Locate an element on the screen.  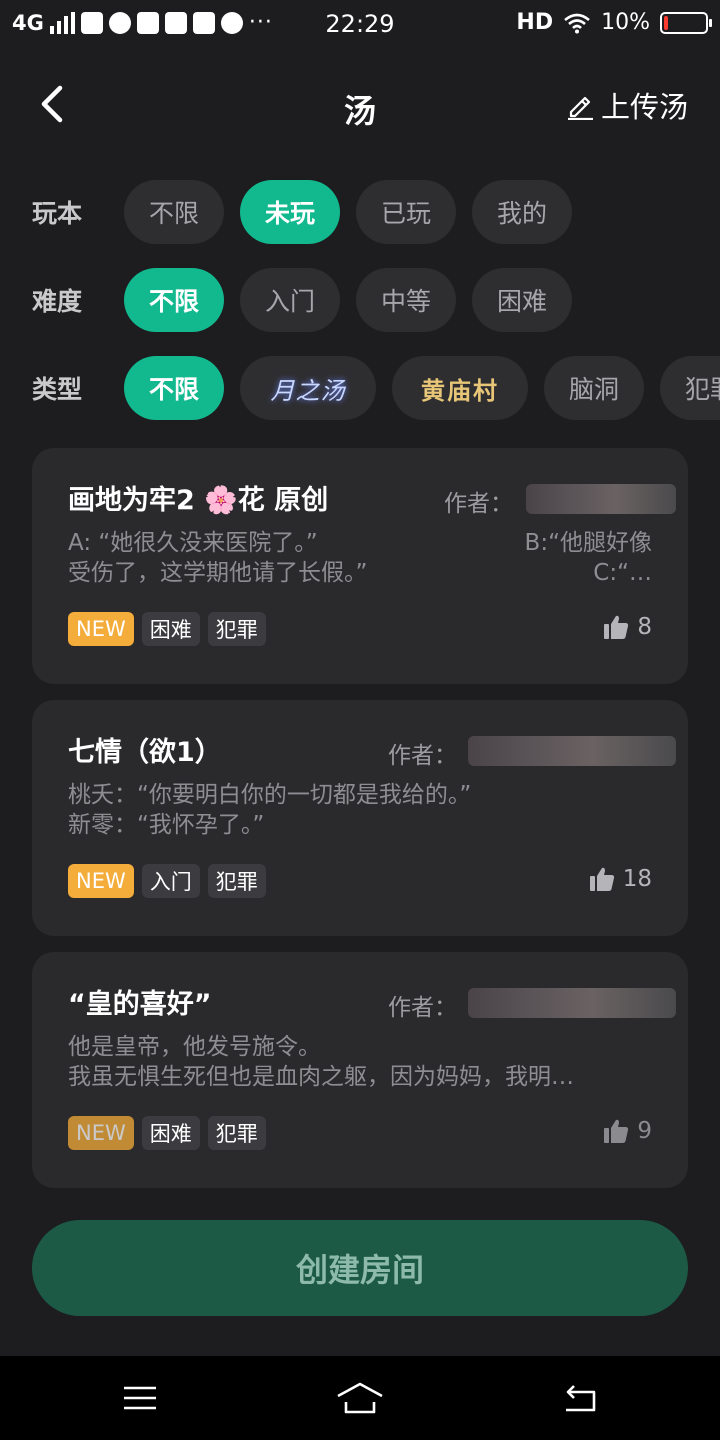
status-bar: 4G ··· 22:29 HD 10% is located at coordinates (360, 25).